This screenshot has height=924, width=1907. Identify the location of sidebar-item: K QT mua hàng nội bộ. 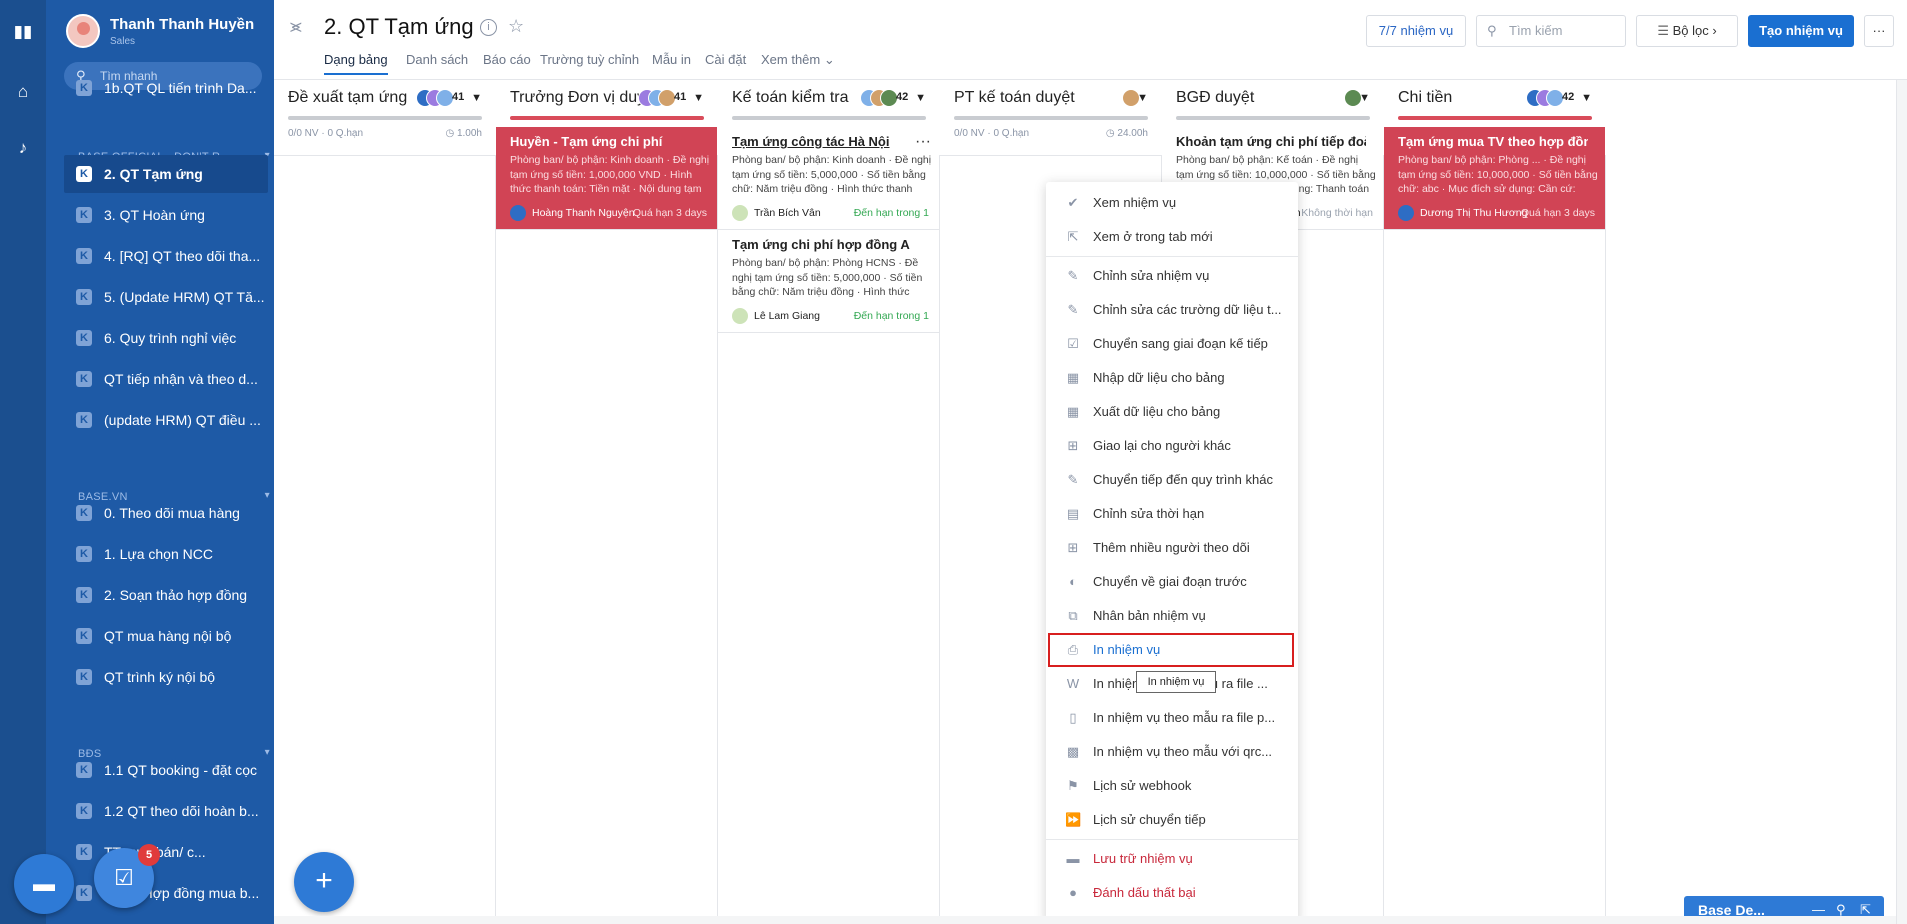
(166, 636).